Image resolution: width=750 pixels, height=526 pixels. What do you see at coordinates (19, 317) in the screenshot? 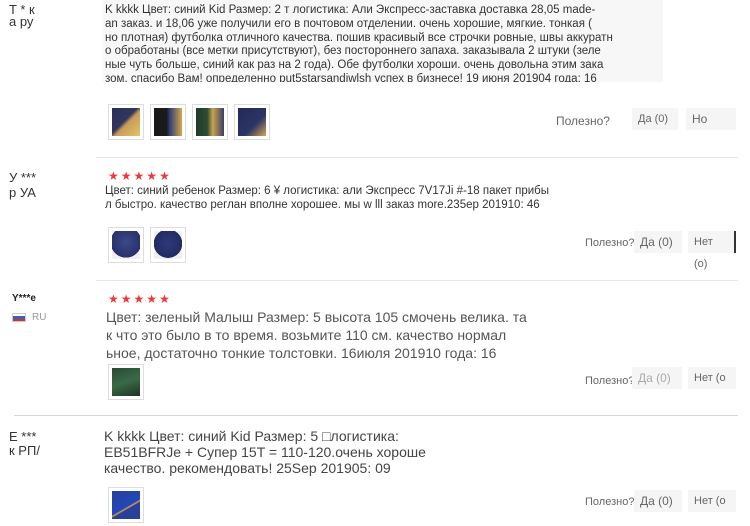
I see `russia-flag-icon` at bounding box center [19, 317].